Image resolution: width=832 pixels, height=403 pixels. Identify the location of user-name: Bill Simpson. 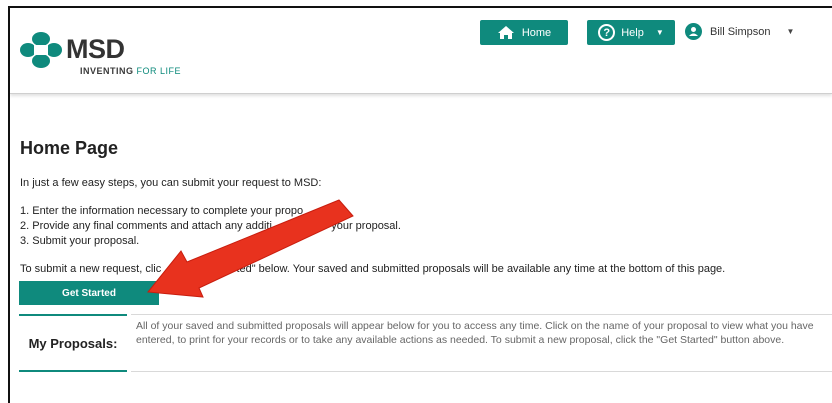
(740, 31).